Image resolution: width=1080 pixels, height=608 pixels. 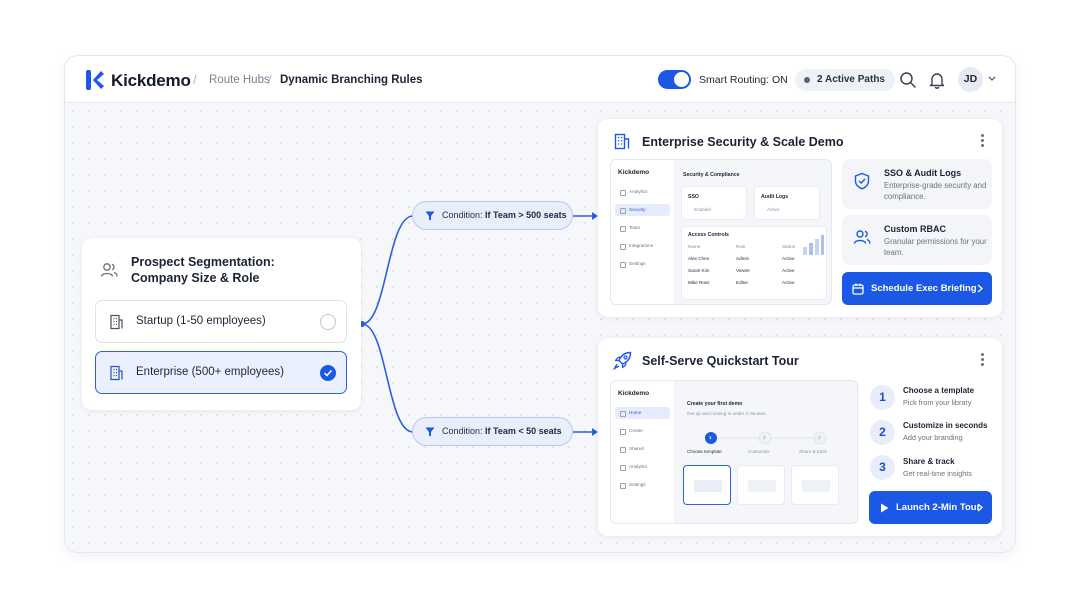 What do you see at coordinates (693, 197) in the screenshot?
I see `preview-card-title: SSO` at bounding box center [693, 197].